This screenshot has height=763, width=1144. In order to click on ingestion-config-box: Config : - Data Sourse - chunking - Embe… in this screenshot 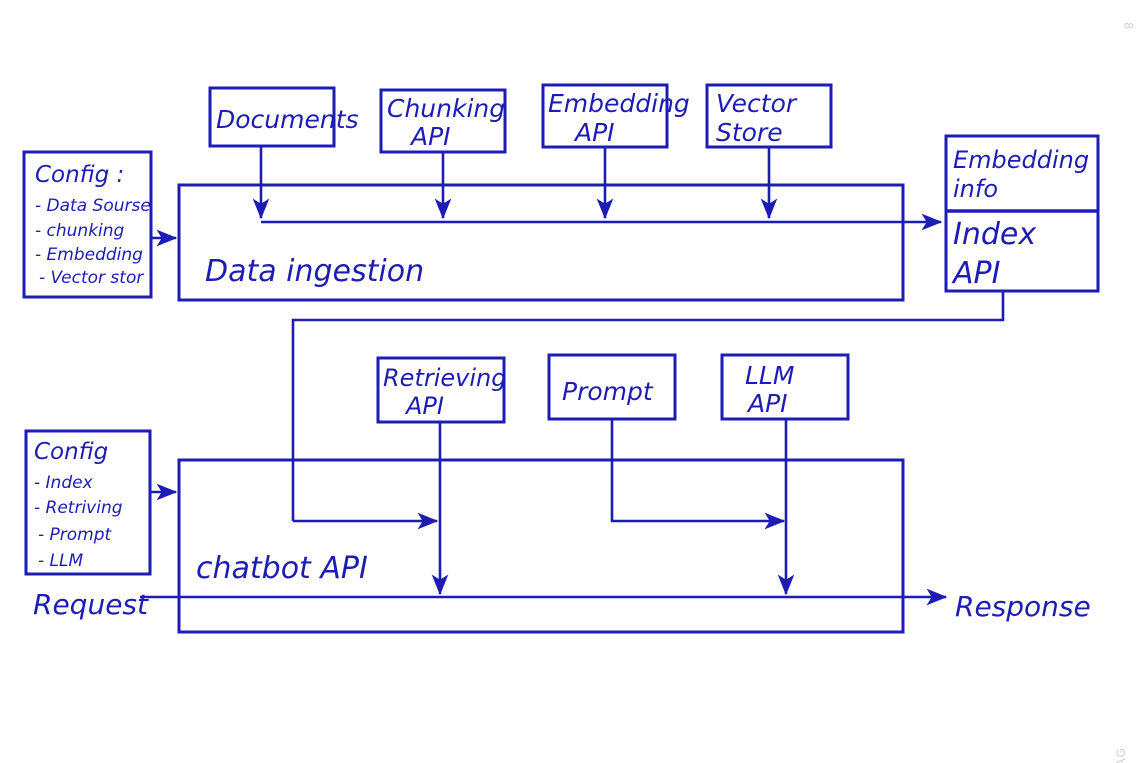, I will do `click(87, 224)`.